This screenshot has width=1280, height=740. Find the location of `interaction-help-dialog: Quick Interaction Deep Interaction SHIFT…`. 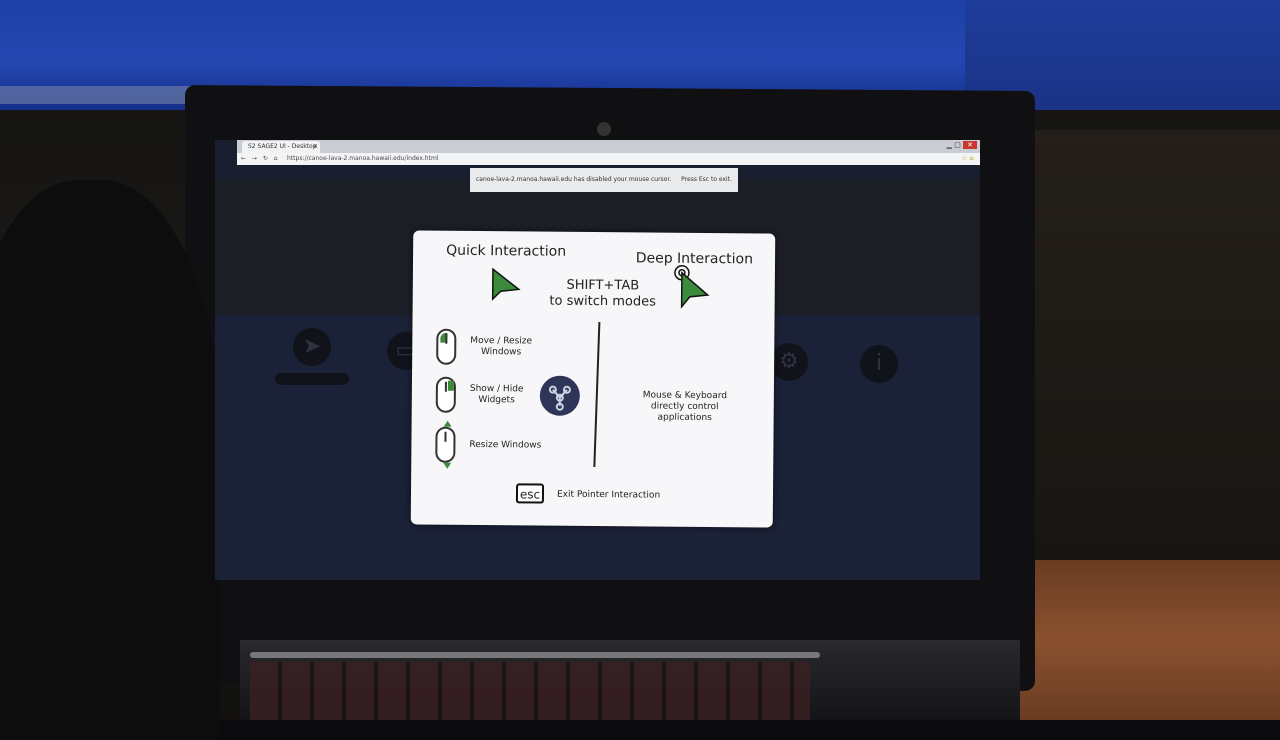

interaction-help-dialog: Quick Interaction Deep Interaction SHIFT… is located at coordinates (593, 378).